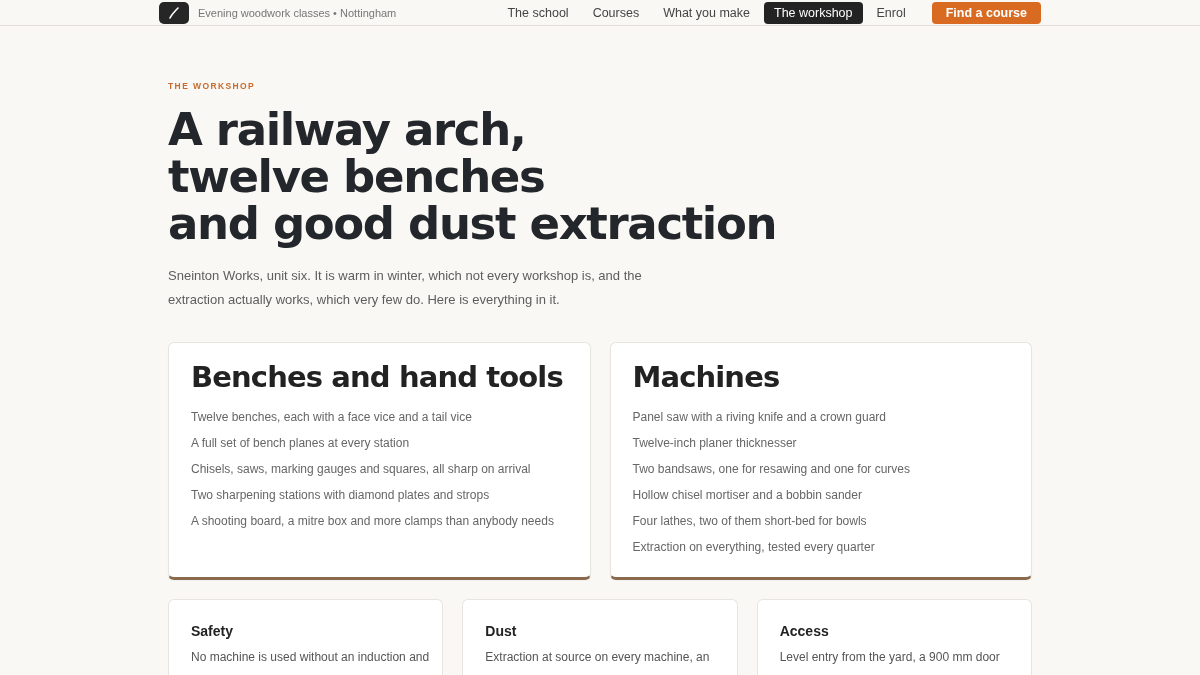  I want to click on card-title: Machines, so click(706, 377).